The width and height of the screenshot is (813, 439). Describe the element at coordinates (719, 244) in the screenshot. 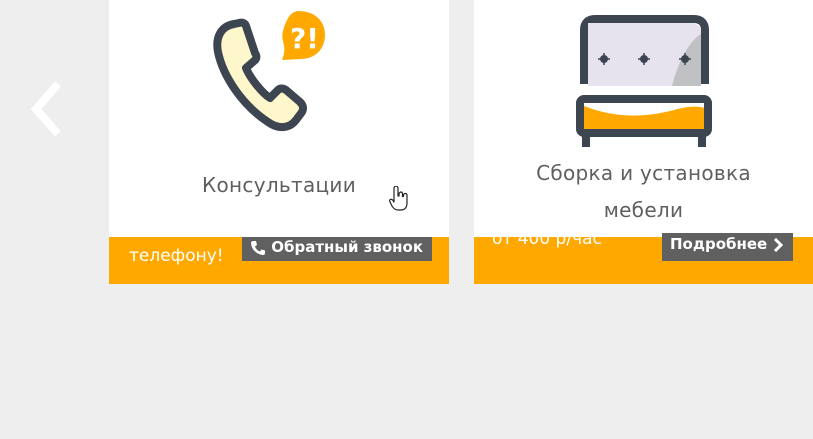

I see `details-button-label: Подробнее` at that location.